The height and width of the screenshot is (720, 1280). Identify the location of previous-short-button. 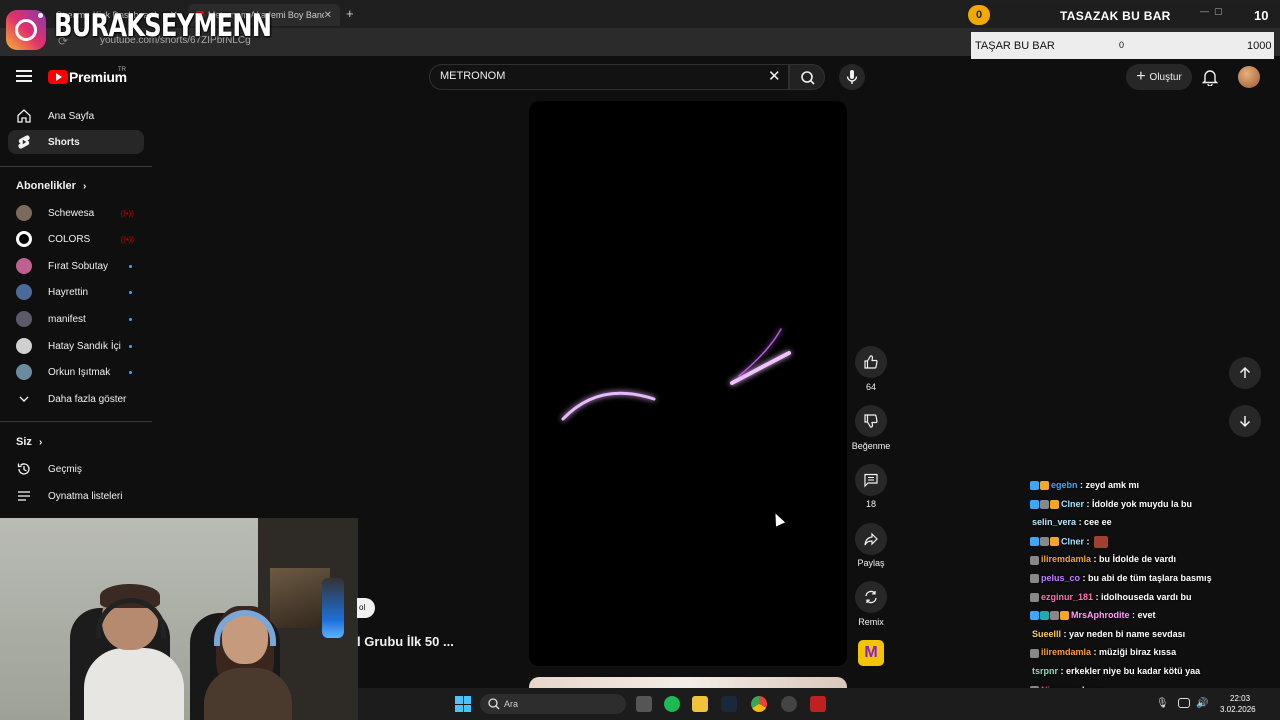
(1245, 373).